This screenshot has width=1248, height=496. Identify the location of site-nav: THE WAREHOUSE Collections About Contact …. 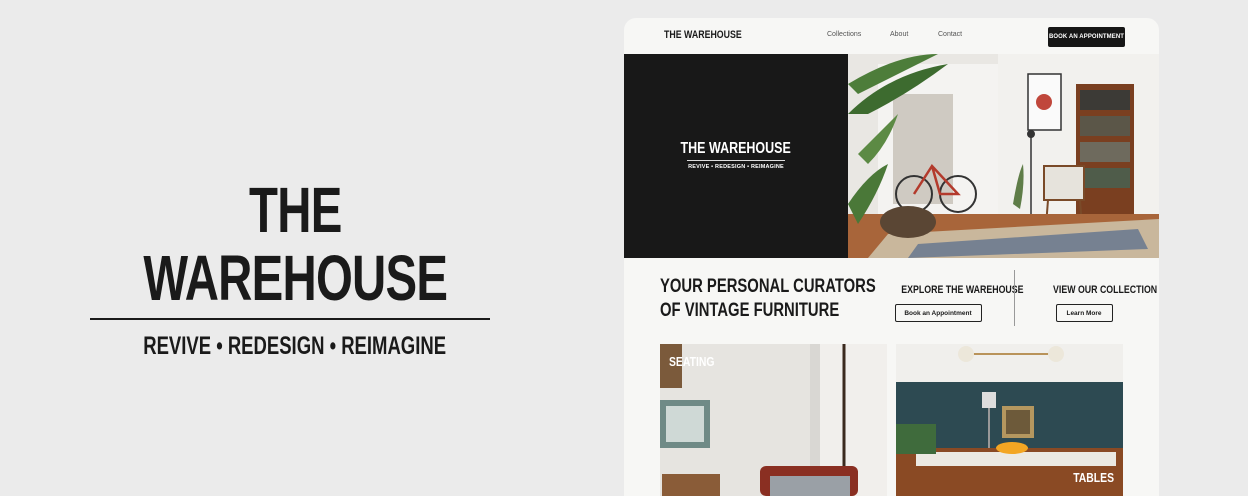
(891, 36).